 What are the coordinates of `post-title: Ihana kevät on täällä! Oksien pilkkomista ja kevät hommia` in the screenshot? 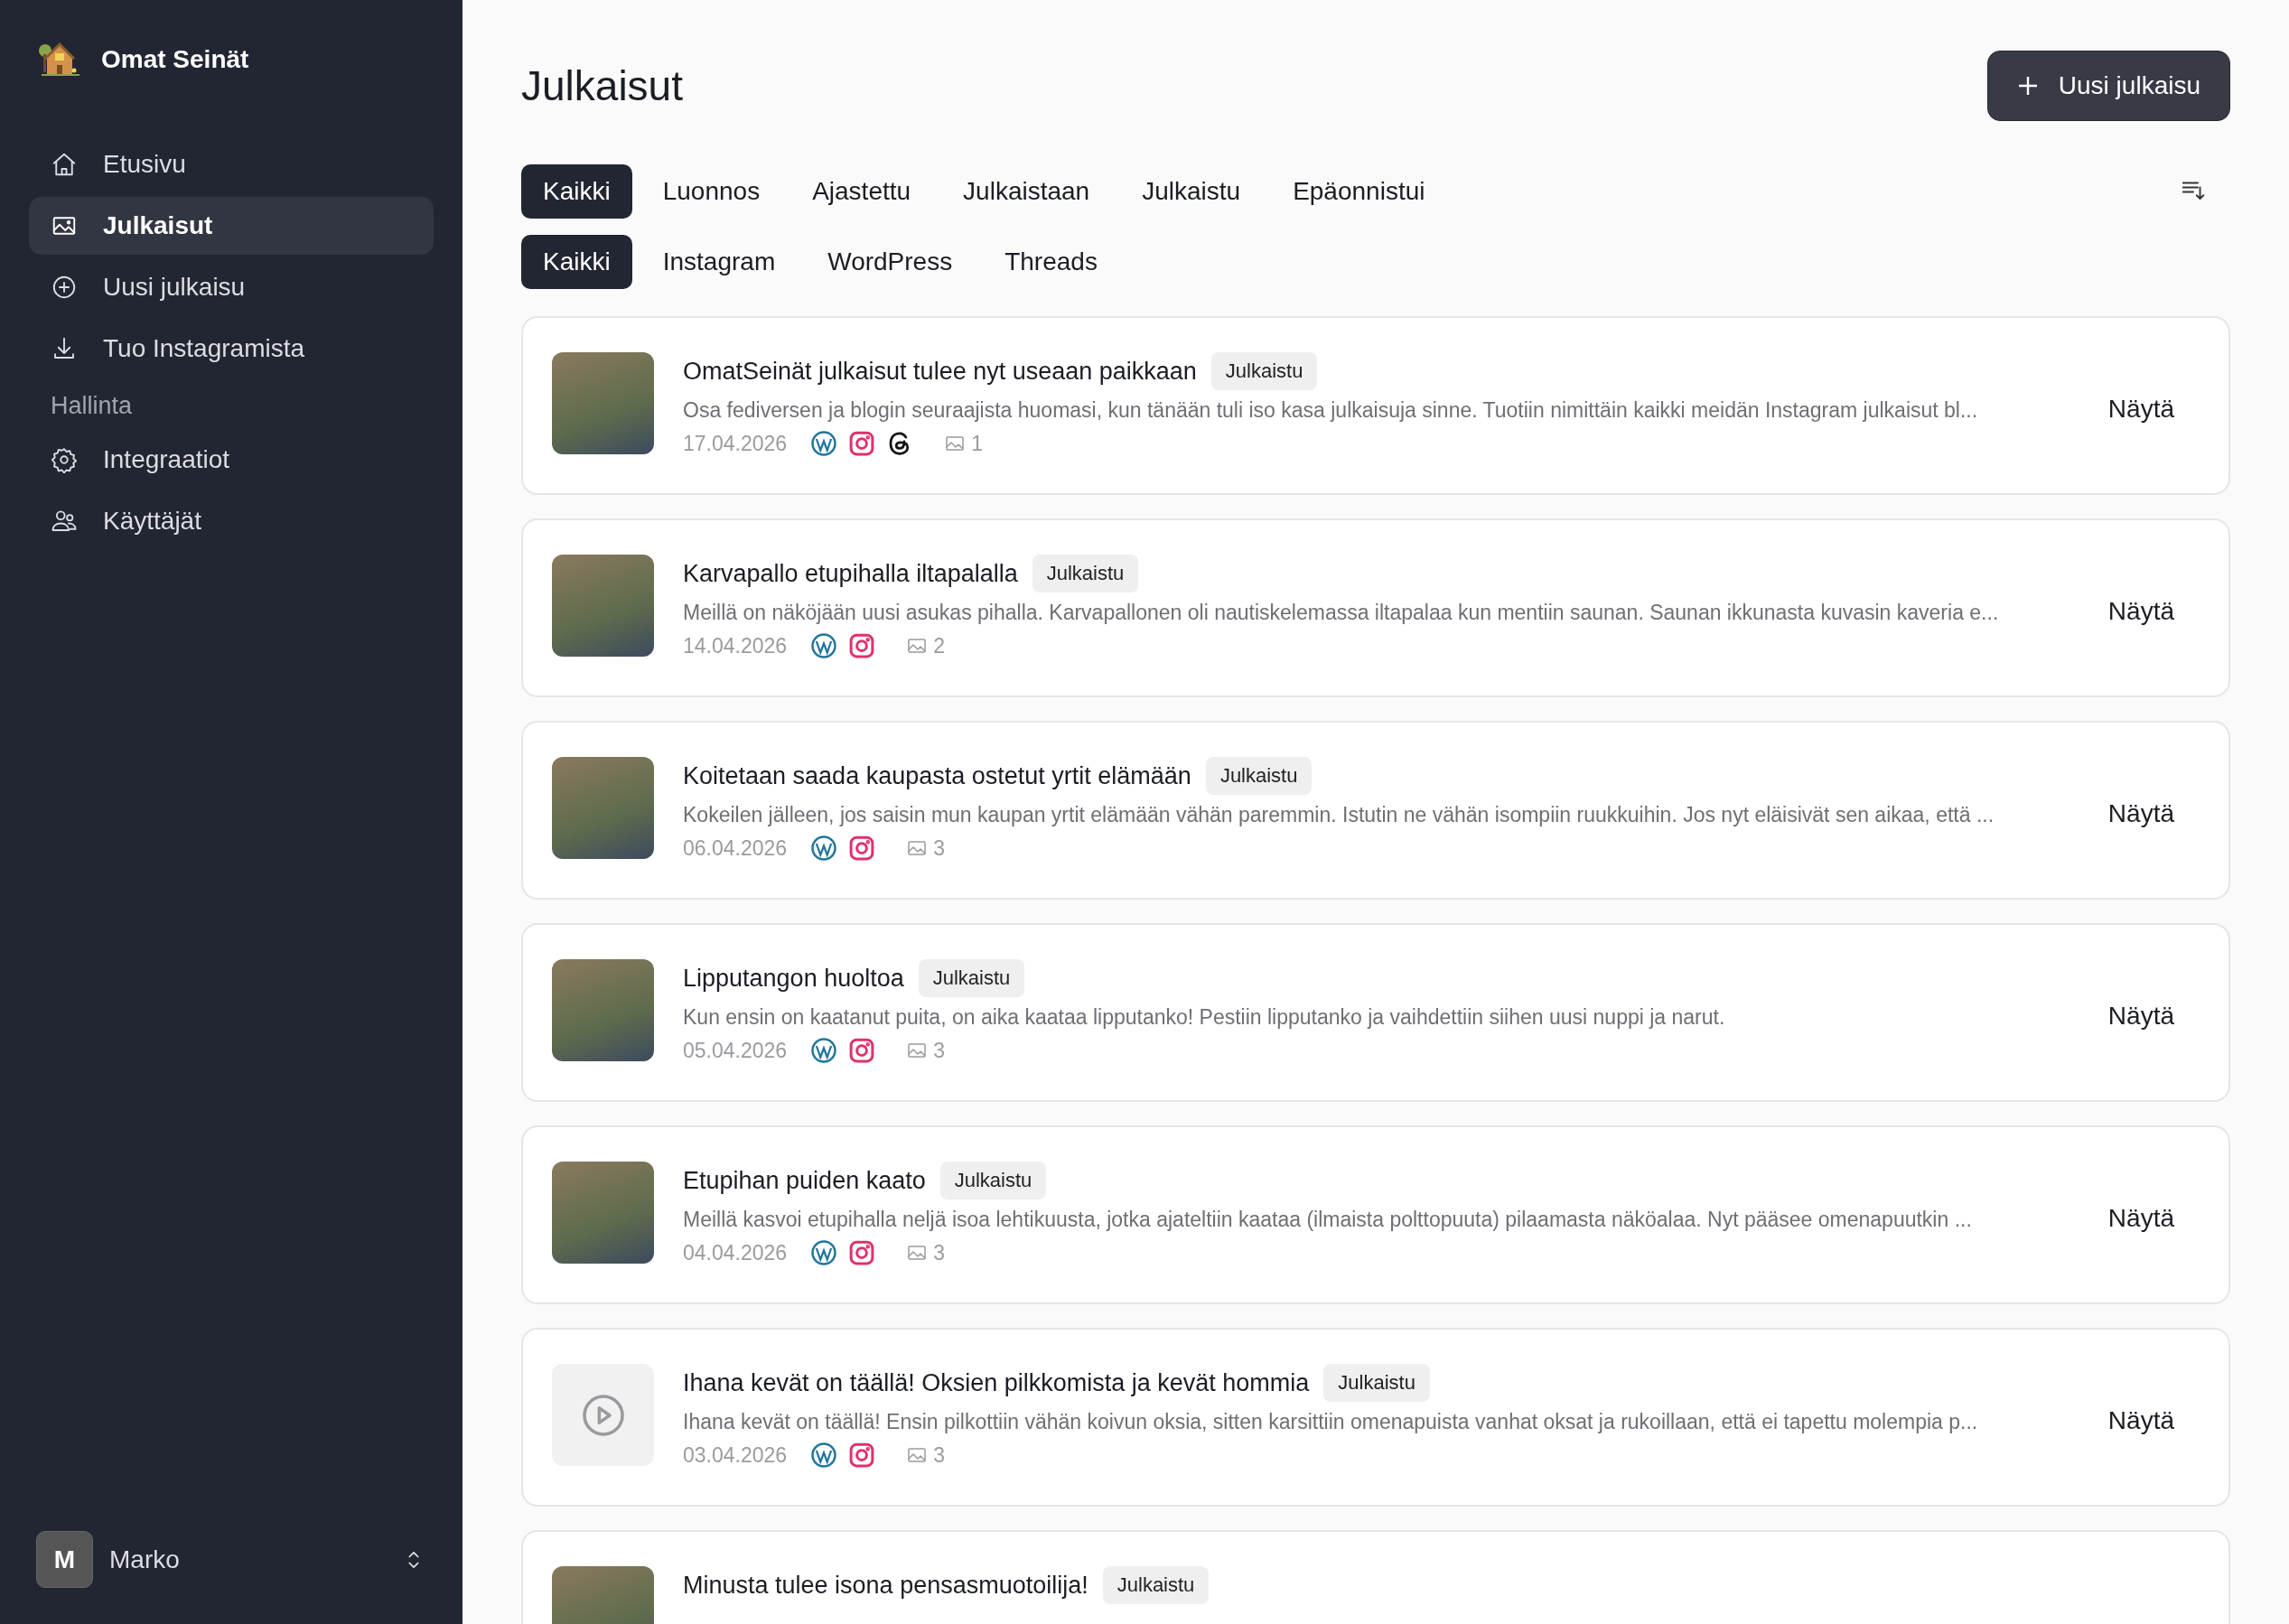 It's located at (997, 1382).